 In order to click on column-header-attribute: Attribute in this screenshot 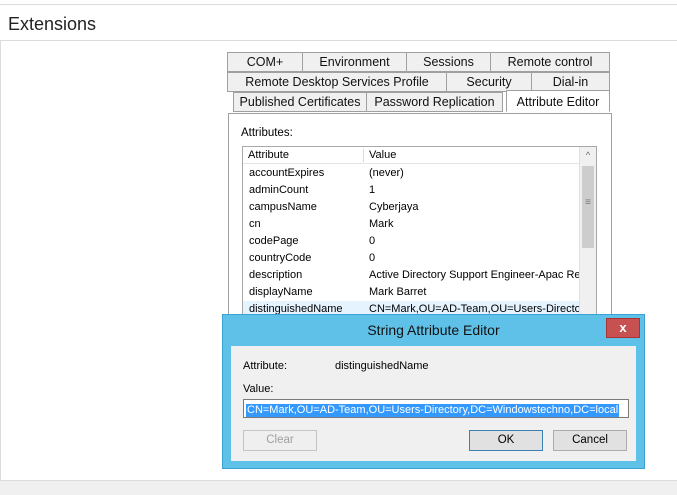, I will do `click(266, 155)`.